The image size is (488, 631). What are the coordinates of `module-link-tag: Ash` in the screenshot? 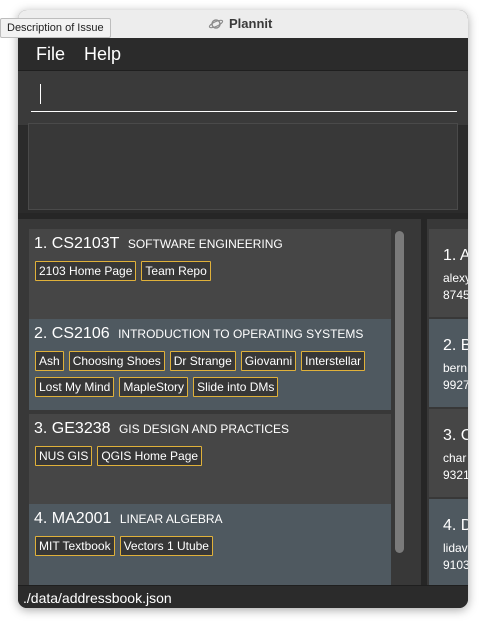 It's located at (49, 361).